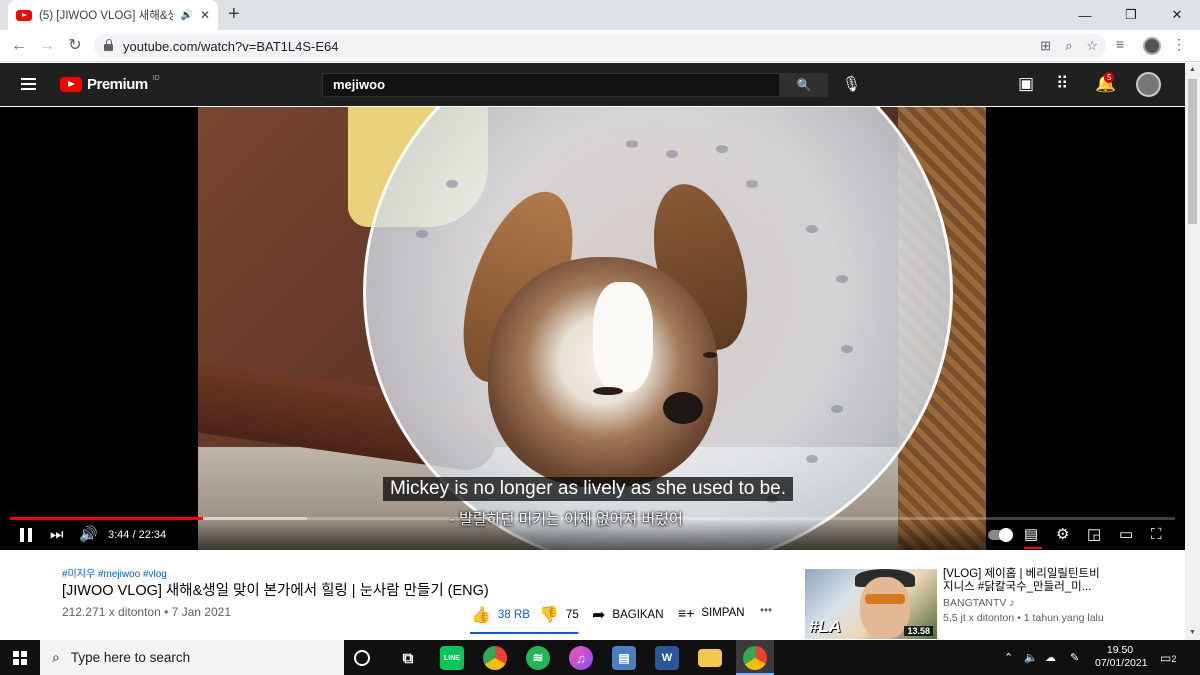 This screenshot has width=1200, height=675. What do you see at coordinates (538, 658) in the screenshot?
I see `spotify-app-icon: ≋` at bounding box center [538, 658].